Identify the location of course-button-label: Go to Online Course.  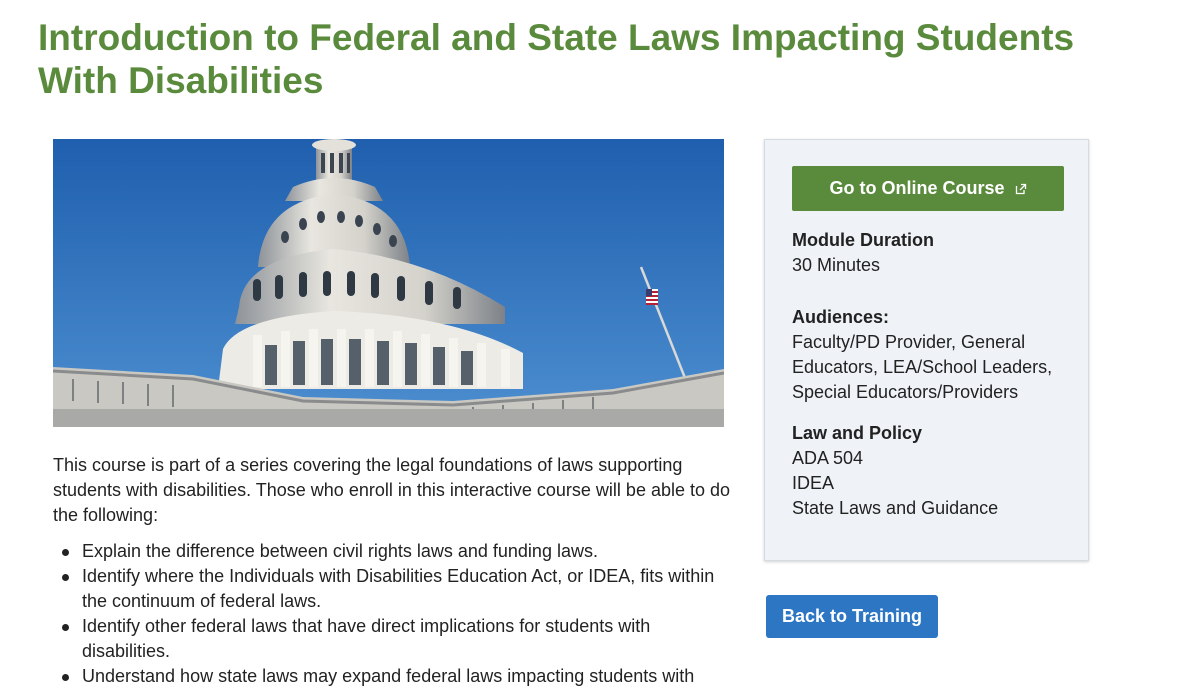
(917, 188).